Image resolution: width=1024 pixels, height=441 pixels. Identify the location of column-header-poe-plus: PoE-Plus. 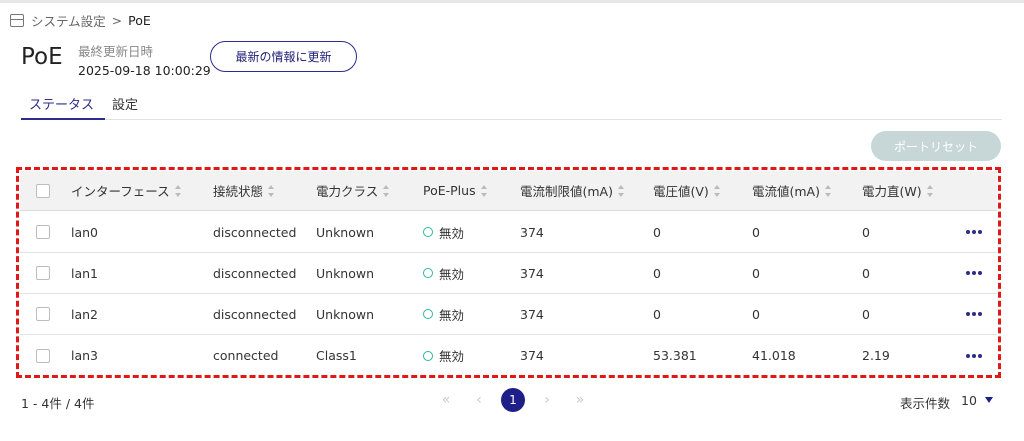
(455, 190).